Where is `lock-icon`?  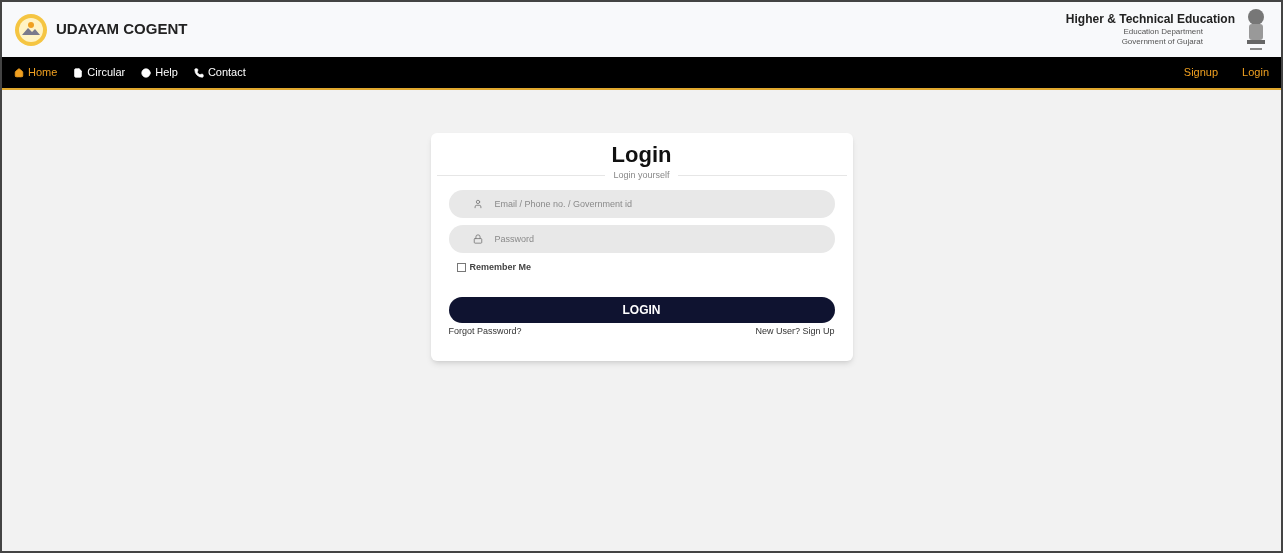
lock-icon is located at coordinates (477, 239).